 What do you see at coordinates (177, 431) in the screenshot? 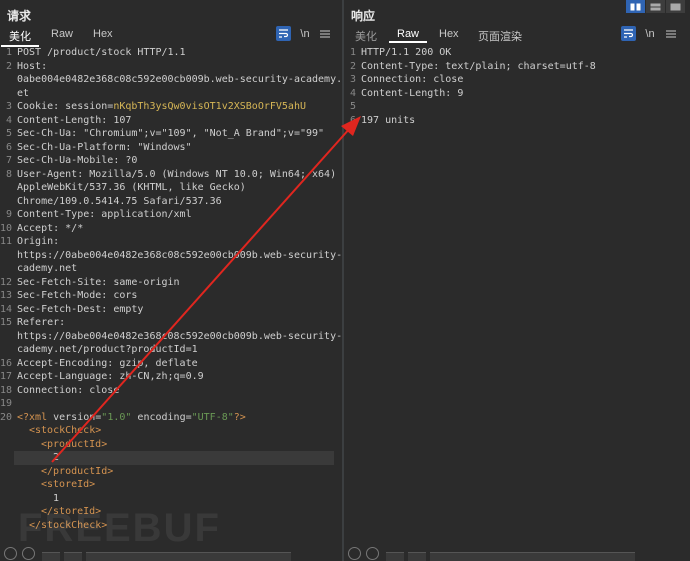
I see `xml-line: <stockCheck>` at bounding box center [177, 431].